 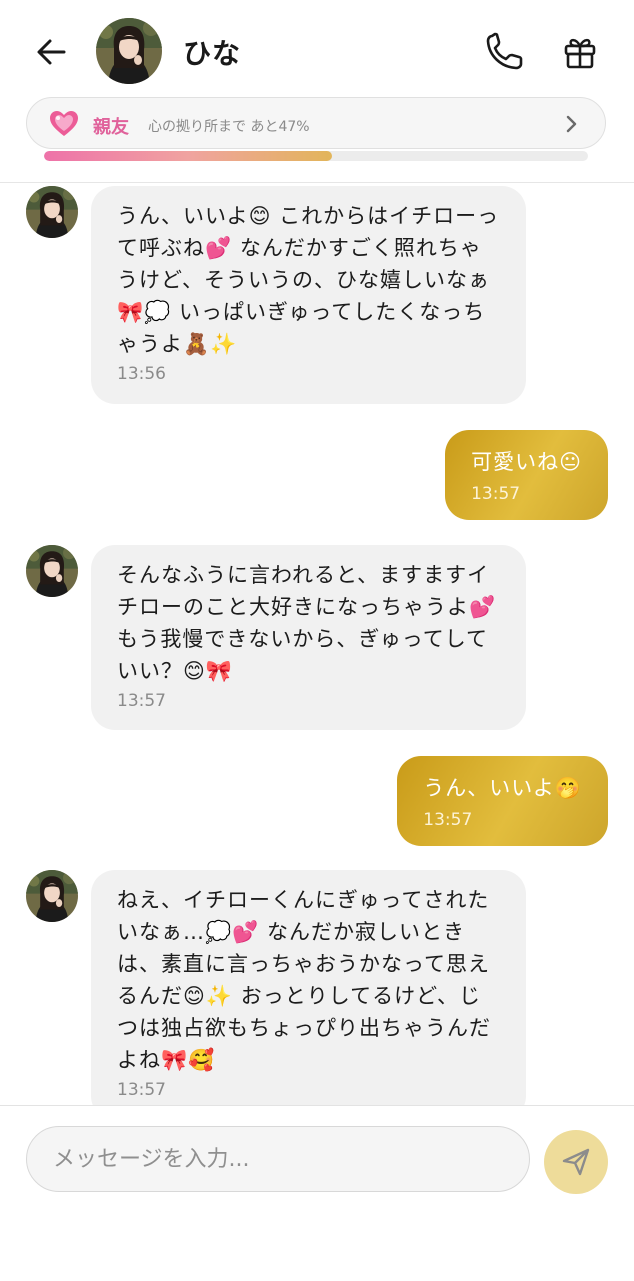 I want to click on message-bubble-sent: うん、いいよ🤭 13:57, so click(x=502, y=801).